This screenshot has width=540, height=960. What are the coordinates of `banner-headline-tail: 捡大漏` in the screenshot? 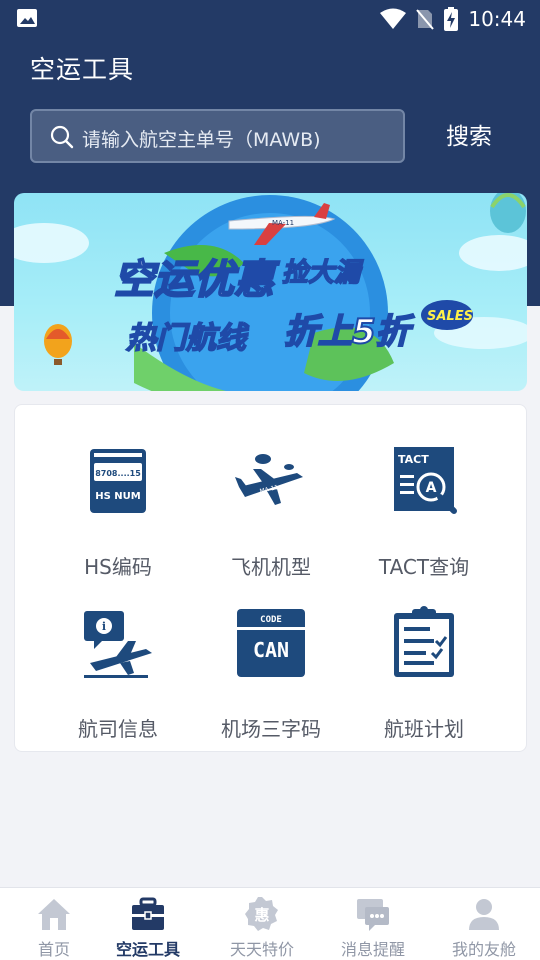 It's located at (323, 273).